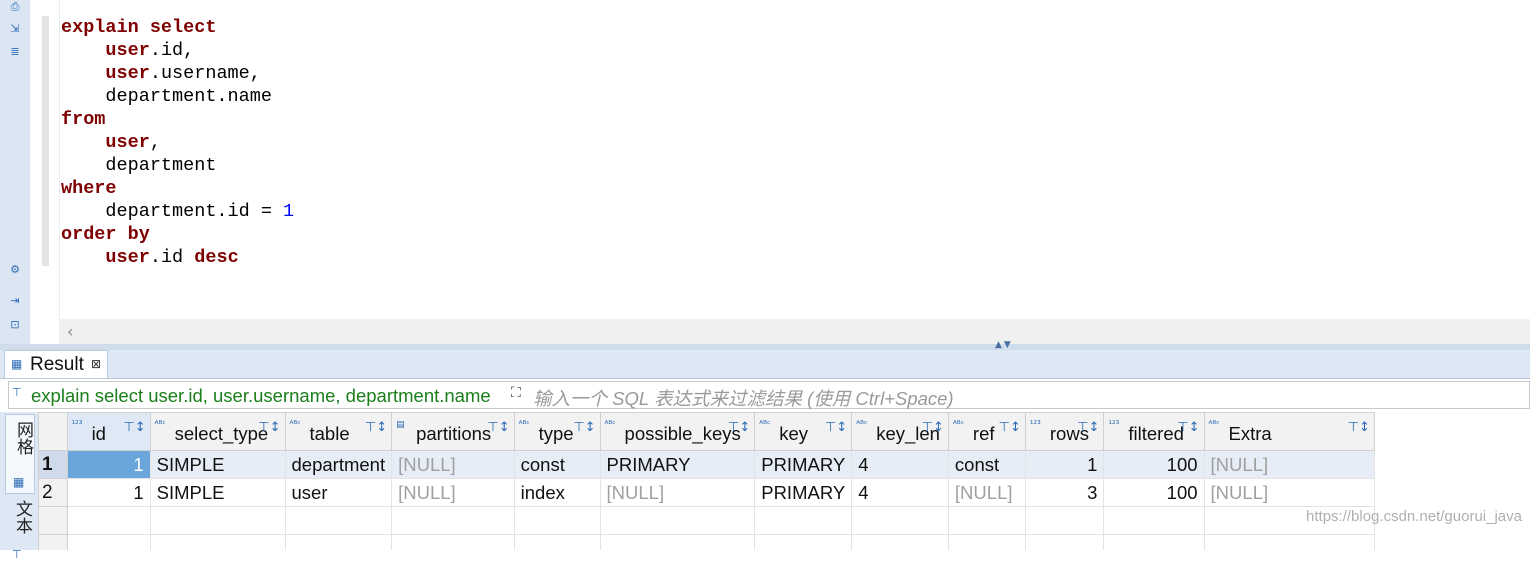  What do you see at coordinates (1451, 542) in the screenshot?
I see `row-filler` at bounding box center [1451, 542].